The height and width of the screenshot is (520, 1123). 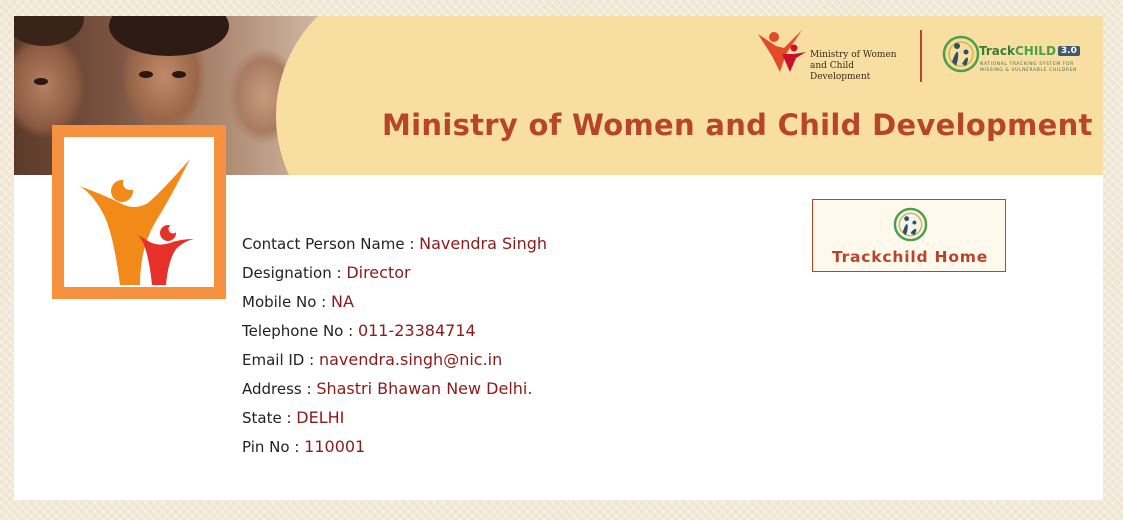 I want to click on trackchild-subtitle-line2: MISSING & VULNERABLE CHILDREN, so click(x=1029, y=70).